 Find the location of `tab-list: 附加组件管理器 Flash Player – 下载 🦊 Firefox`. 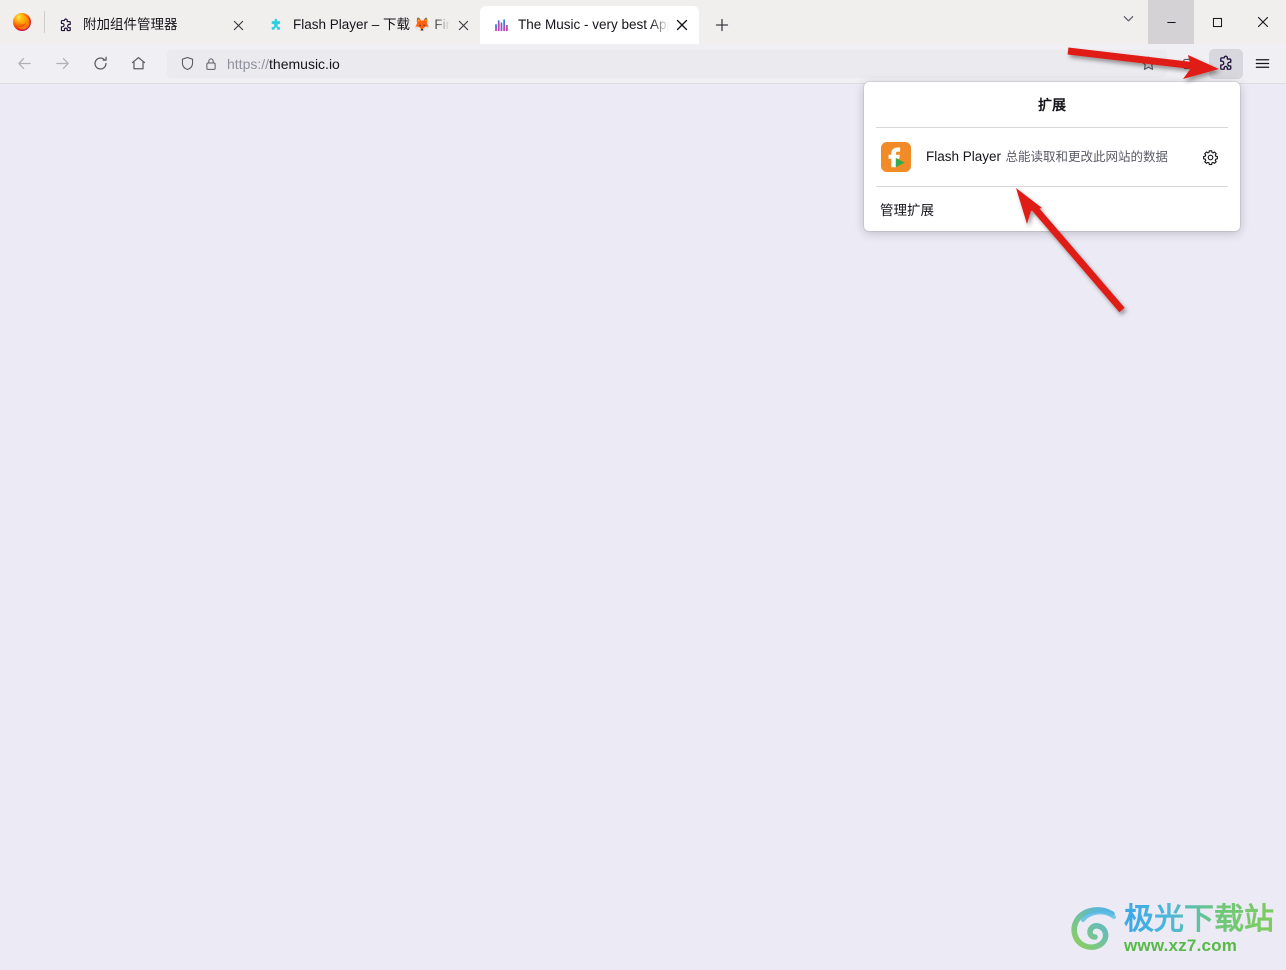

tab-list: 附加组件管理器 Flash Player – 下载 🦊 Firefox is located at coordinates (391, 22).